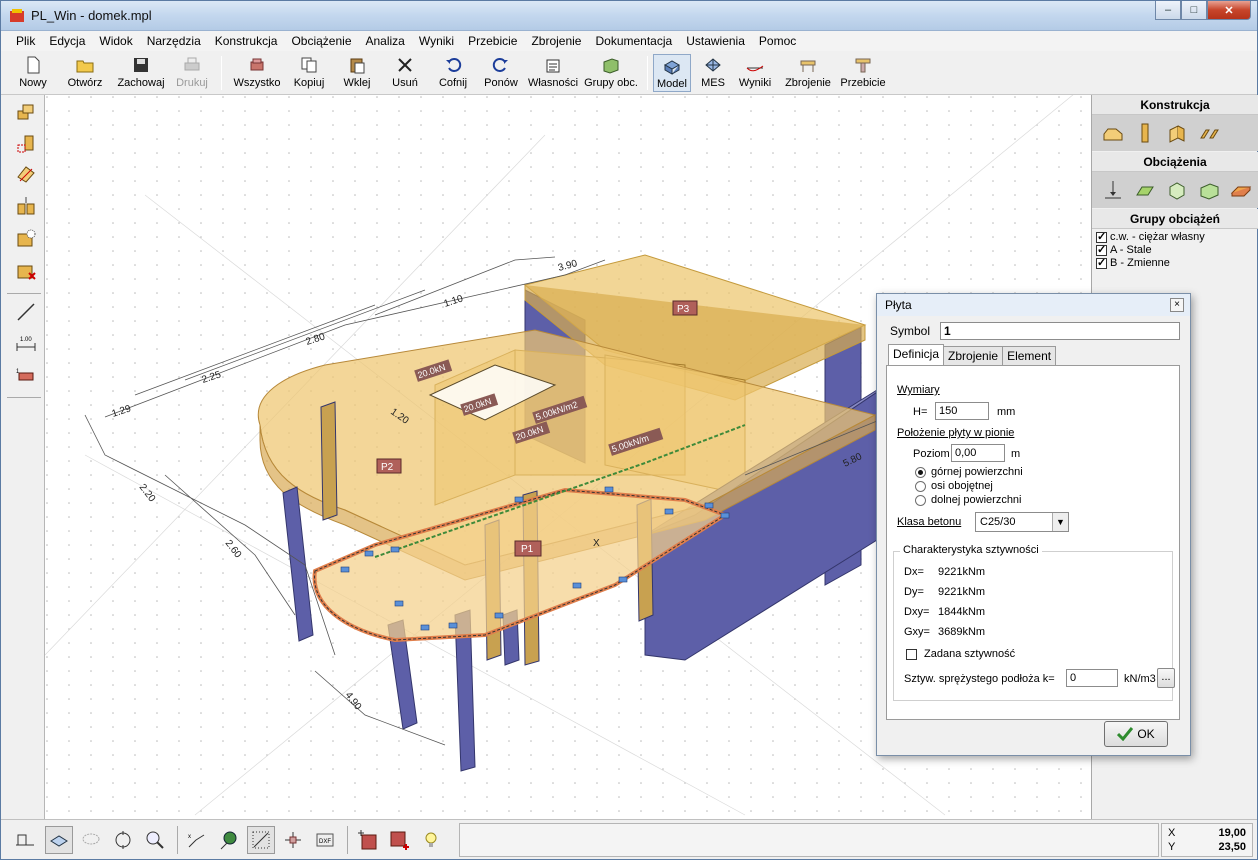 The height and width of the screenshot is (860, 1258). Describe the element at coordinates (755, 73) in the screenshot. I see `results-button: Wyniki` at that location.